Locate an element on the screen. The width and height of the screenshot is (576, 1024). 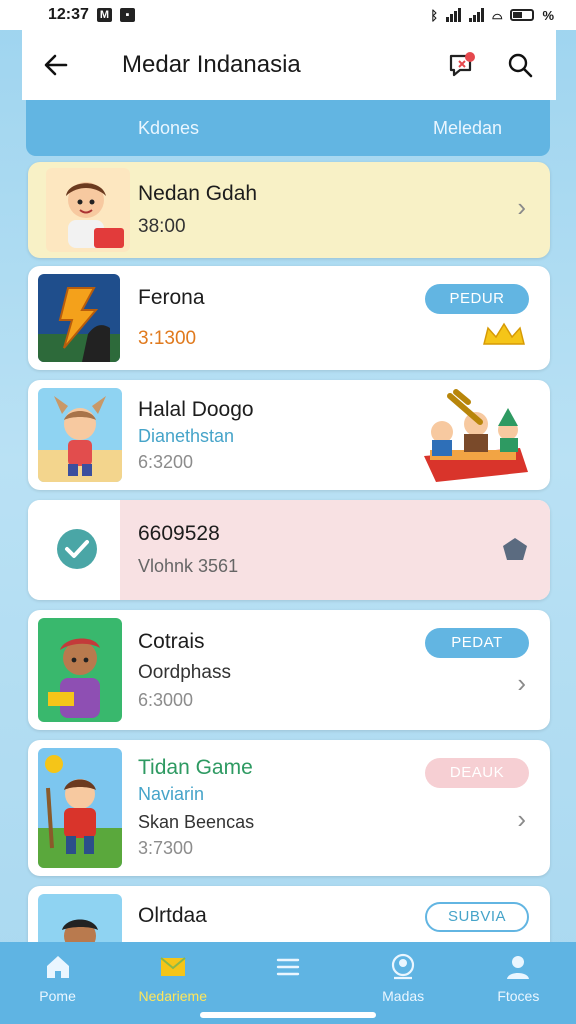
battery-percent: % is located at coordinates (548, 15).